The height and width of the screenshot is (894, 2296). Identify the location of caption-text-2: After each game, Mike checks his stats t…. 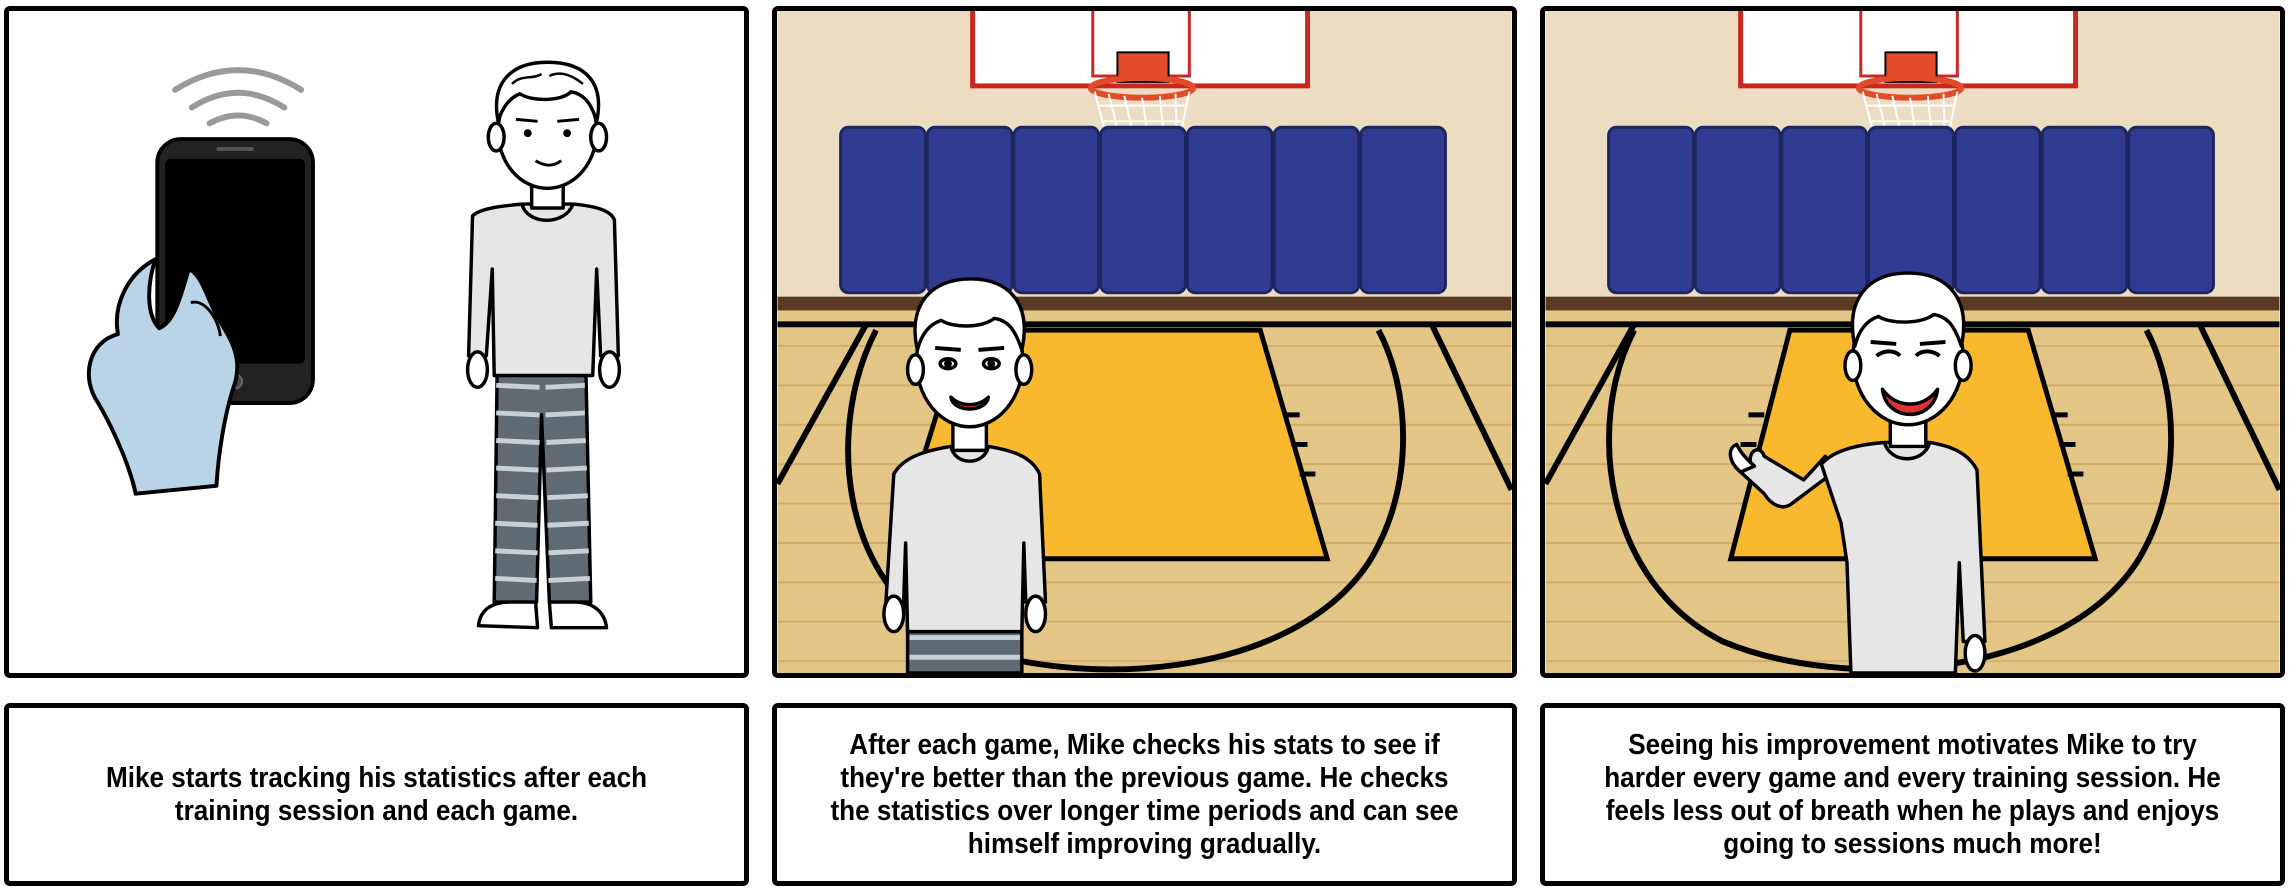
(1144, 794).